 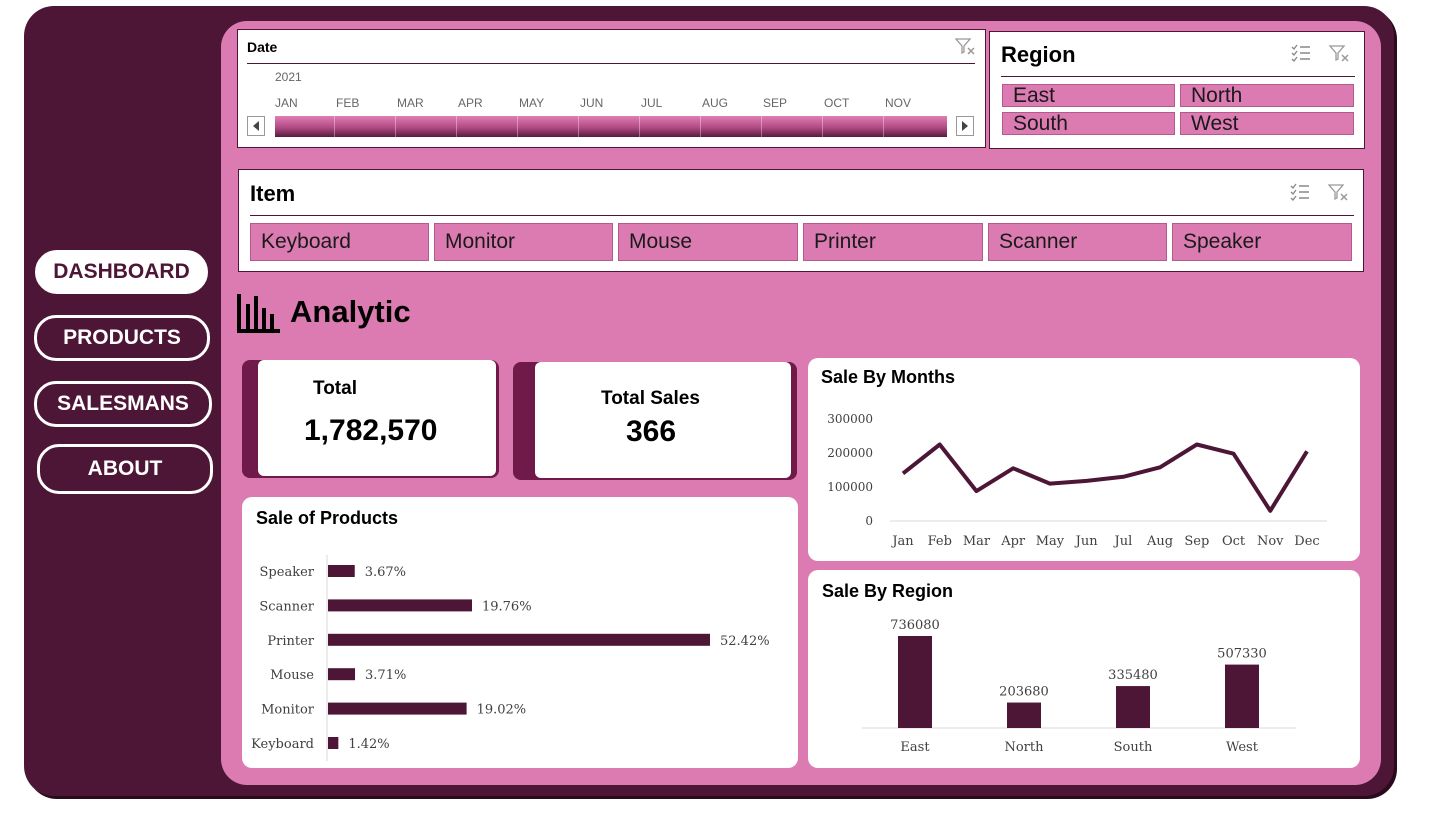 I want to click on x-tick-label: Sep, so click(x=1196, y=541).